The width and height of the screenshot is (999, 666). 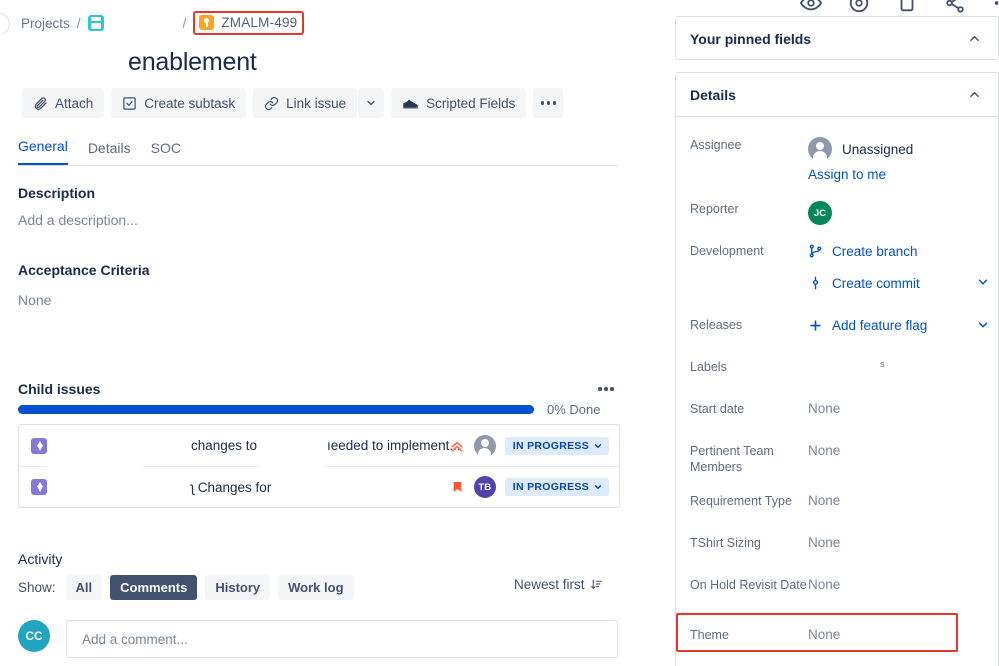 I want to click on create-subtask-button: Create subtask, so click(x=179, y=103).